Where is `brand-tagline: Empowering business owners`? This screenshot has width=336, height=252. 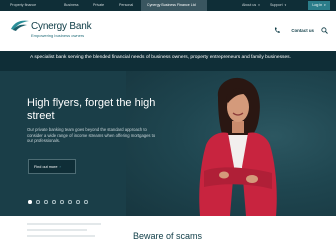
brand-tagline: Empowering business owners is located at coordinates (58, 35).